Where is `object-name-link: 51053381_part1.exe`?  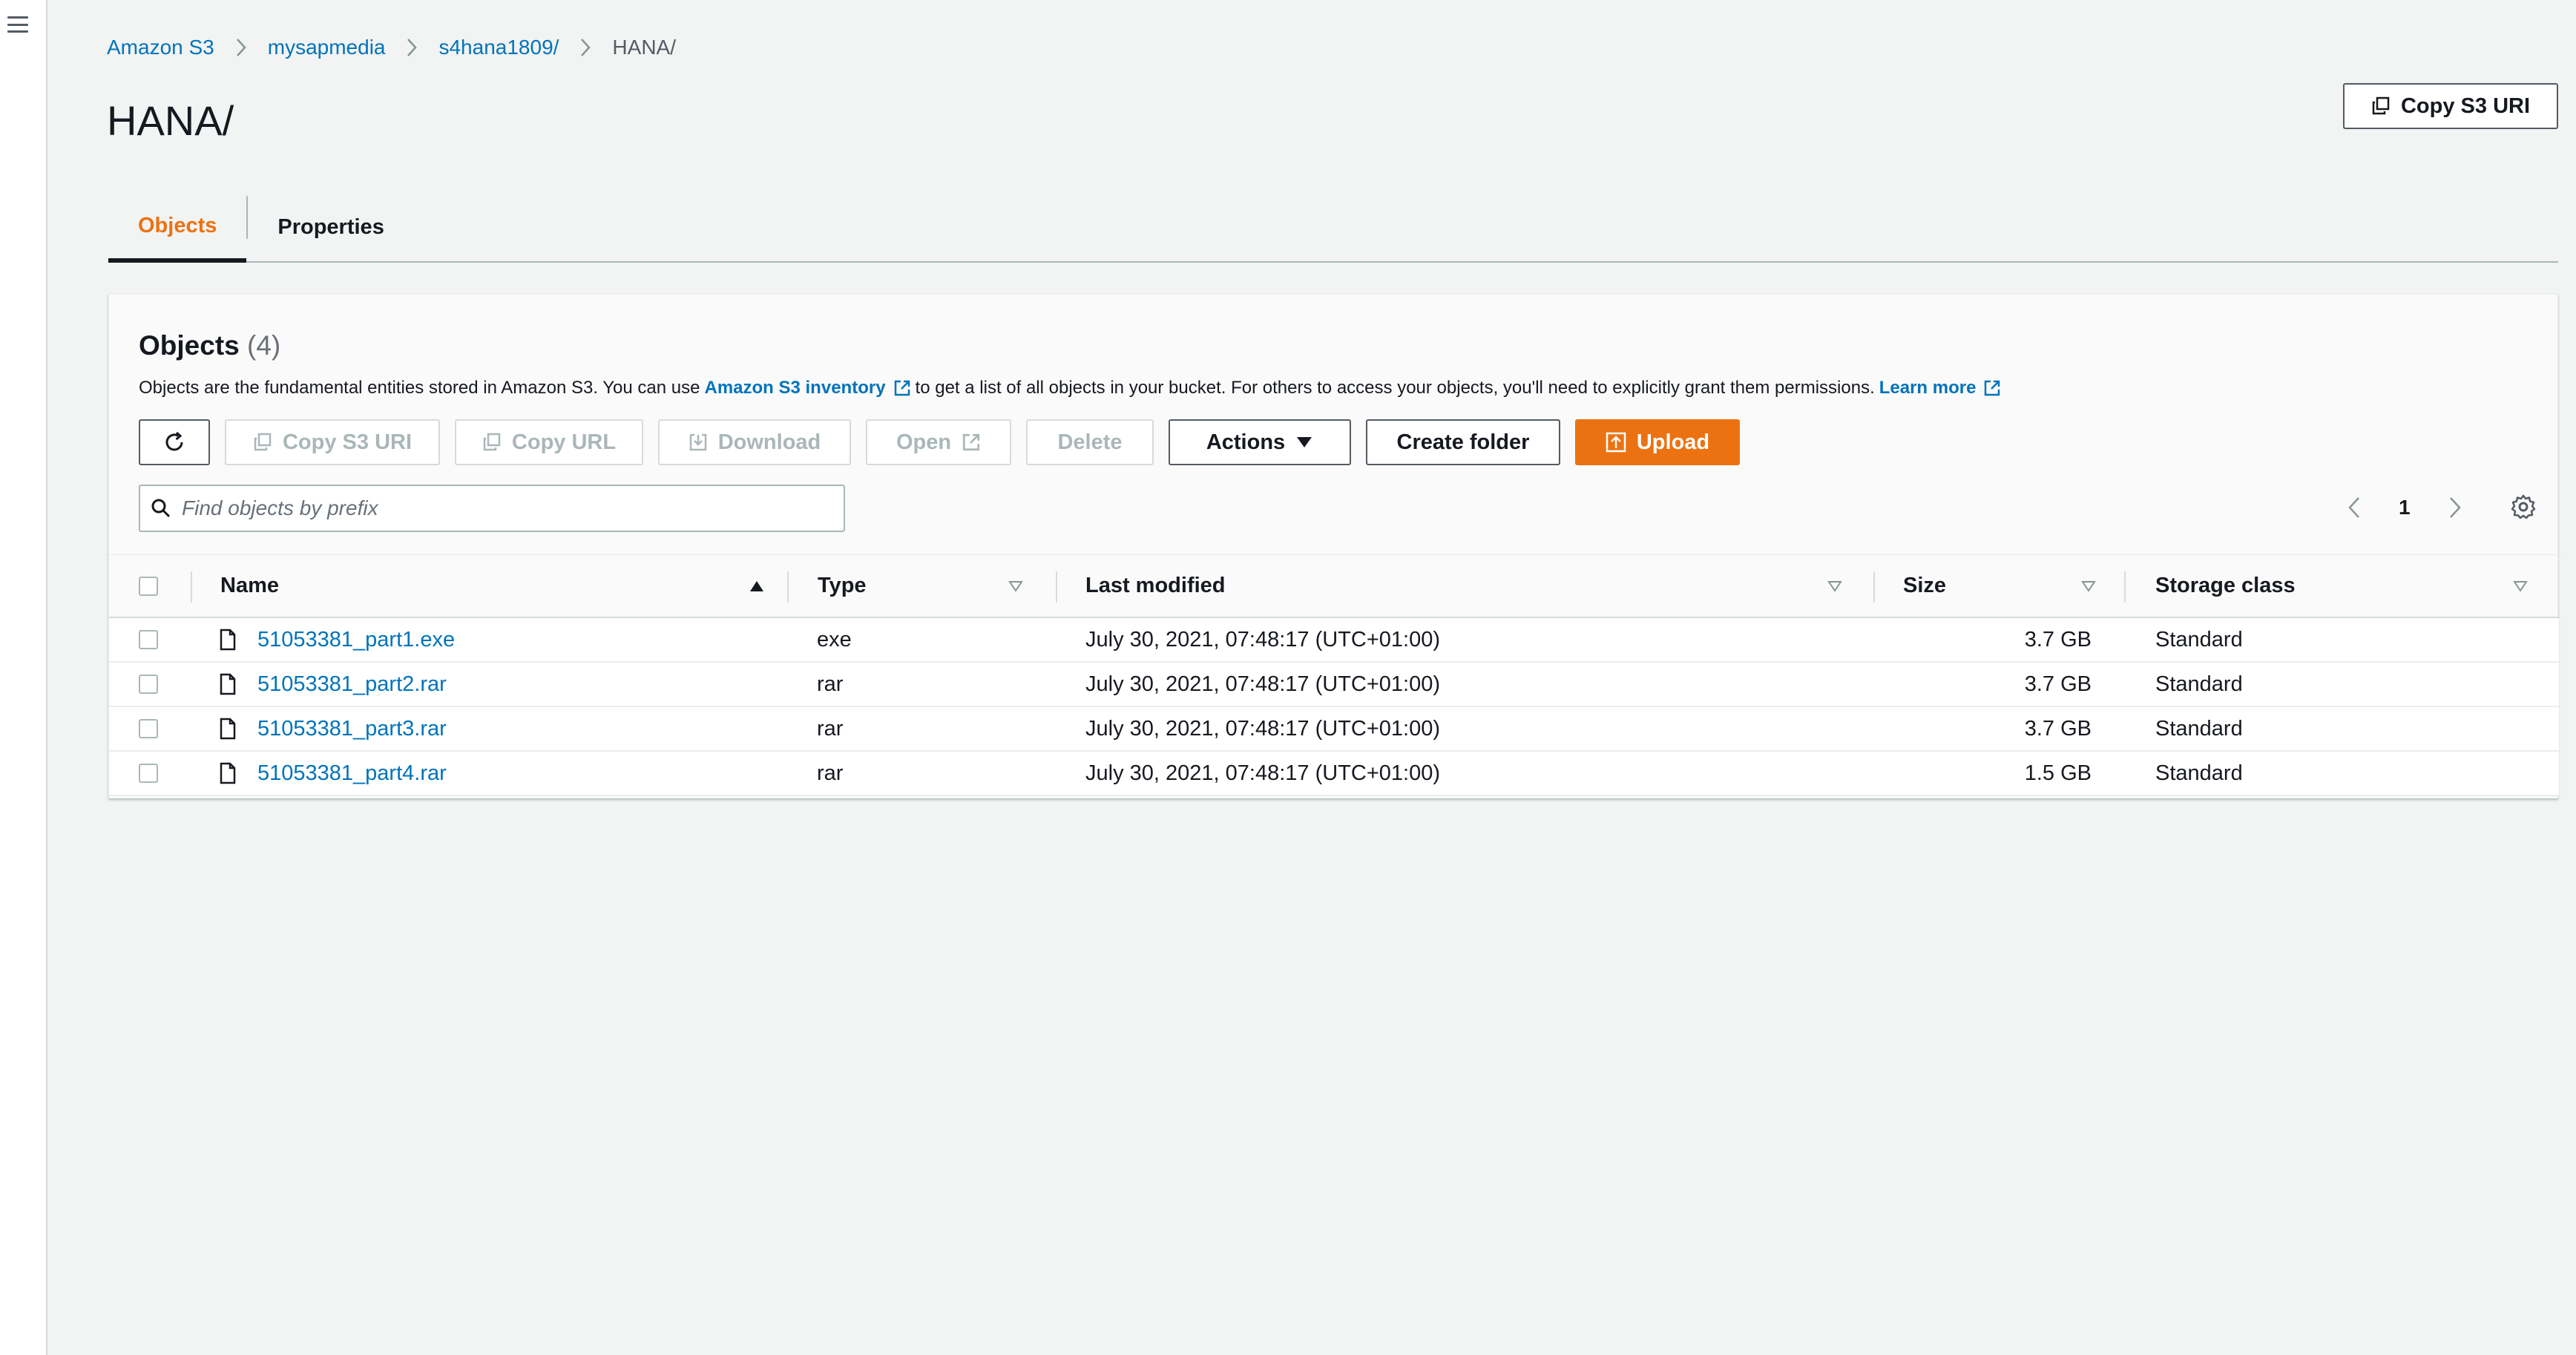 object-name-link: 51053381_part1.exe is located at coordinates (356, 640).